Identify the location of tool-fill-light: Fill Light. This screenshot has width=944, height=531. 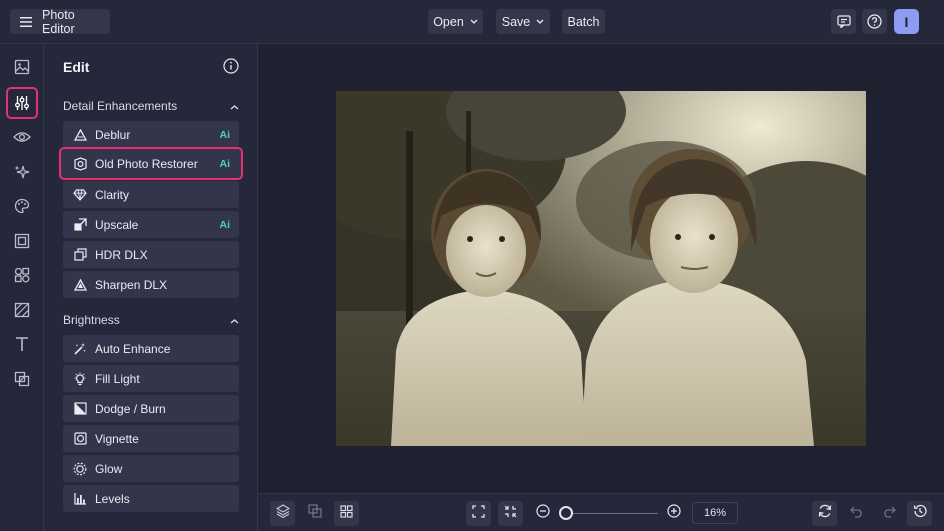
(151, 378).